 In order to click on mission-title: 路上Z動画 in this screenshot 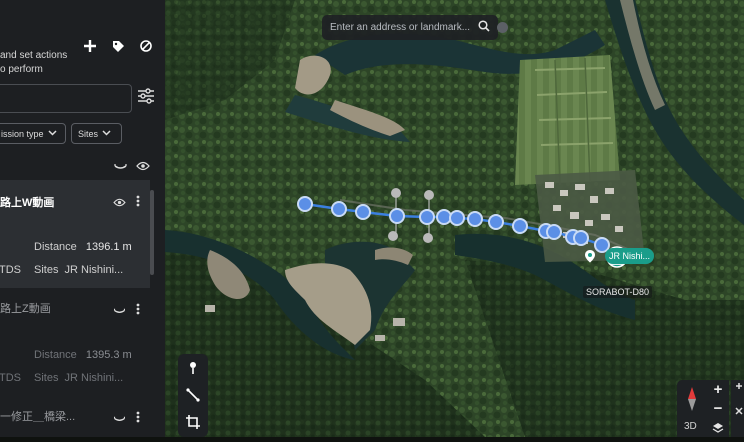, I will do `click(25, 309)`.